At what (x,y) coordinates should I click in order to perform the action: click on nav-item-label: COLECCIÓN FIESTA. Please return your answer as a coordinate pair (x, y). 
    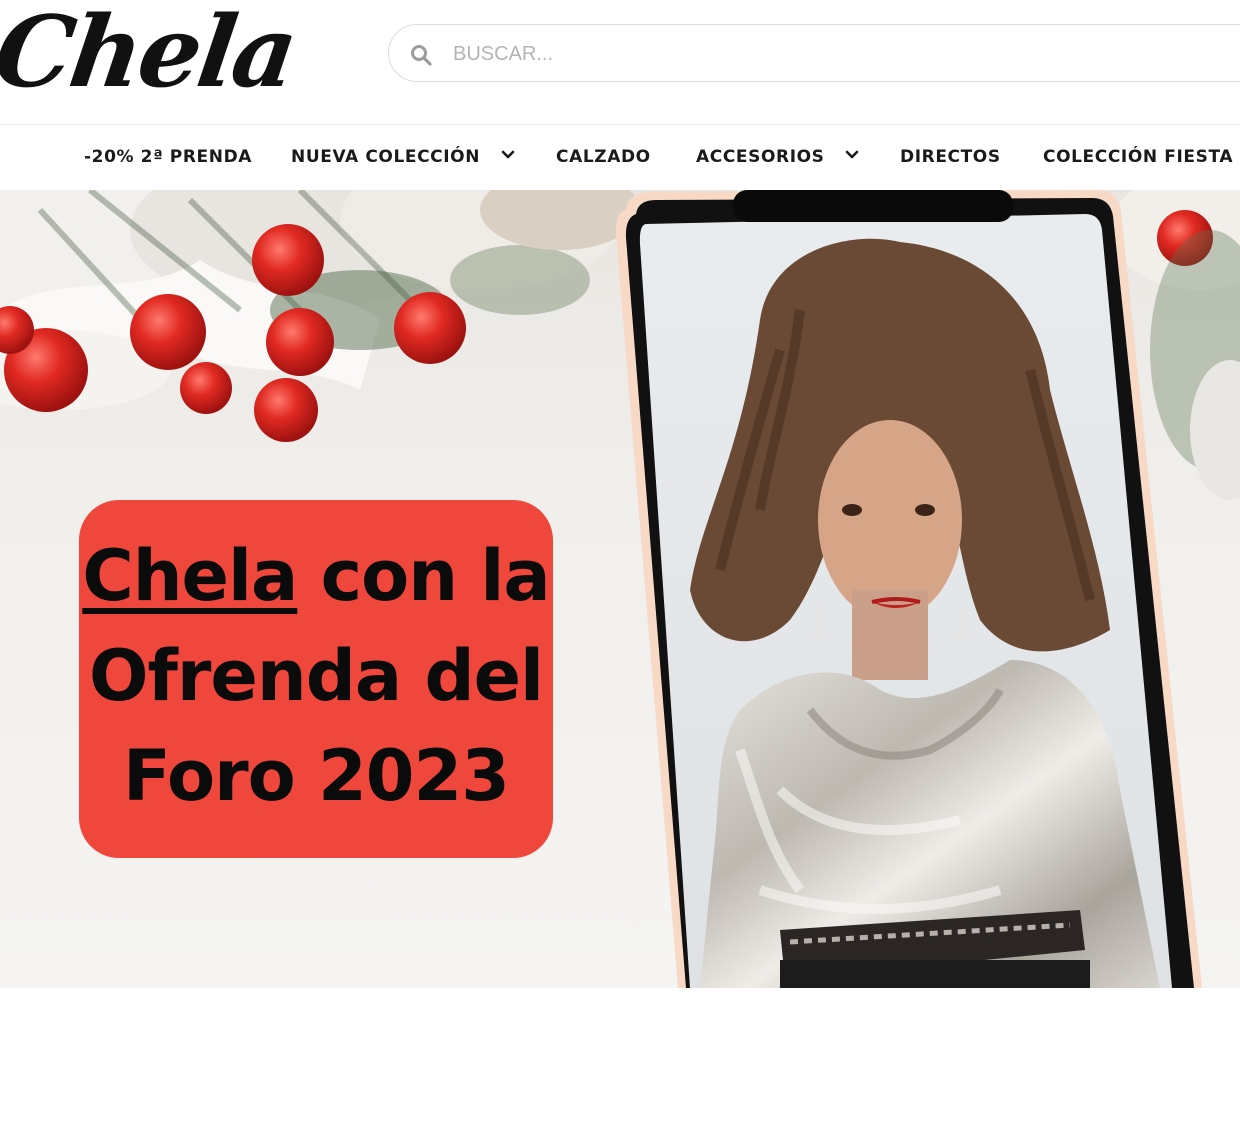
    Looking at the image, I should click on (1138, 157).